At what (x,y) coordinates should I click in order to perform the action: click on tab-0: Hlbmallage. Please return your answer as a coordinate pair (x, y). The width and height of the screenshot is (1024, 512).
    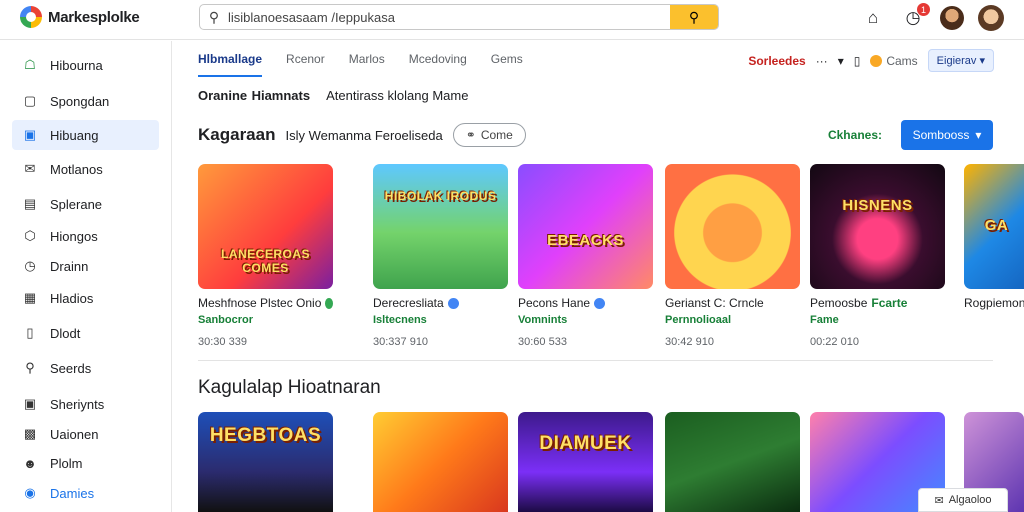
    Looking at the image, I should click on (230, 64).